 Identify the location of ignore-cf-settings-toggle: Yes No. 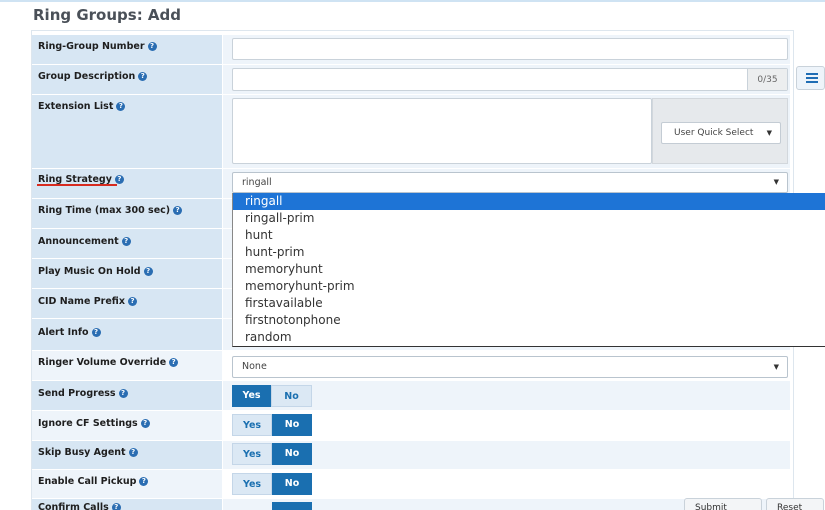
(272, 425).